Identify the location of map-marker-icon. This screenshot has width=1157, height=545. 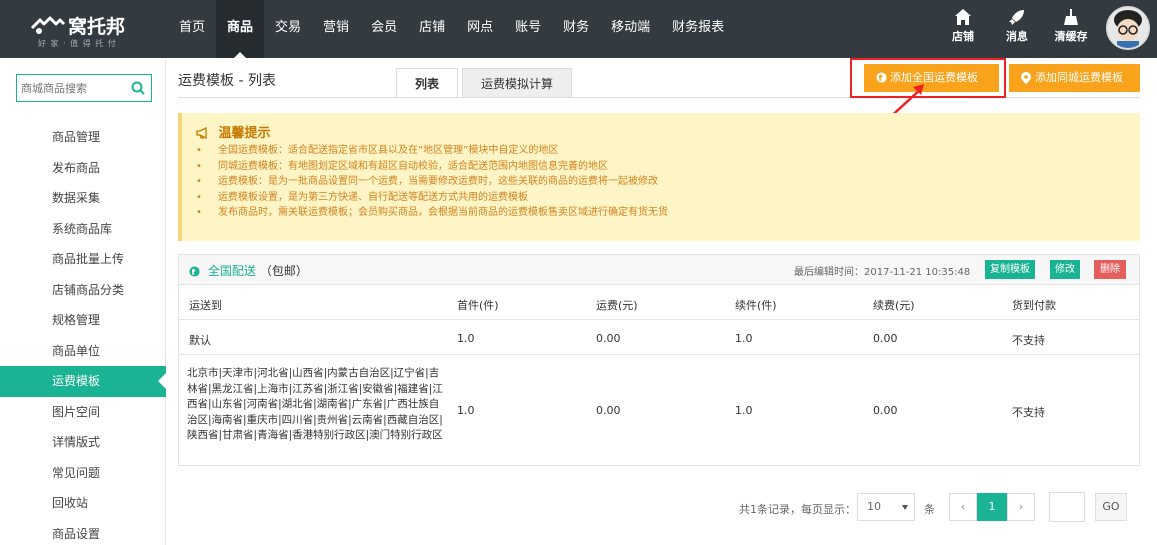
(1026, 78).